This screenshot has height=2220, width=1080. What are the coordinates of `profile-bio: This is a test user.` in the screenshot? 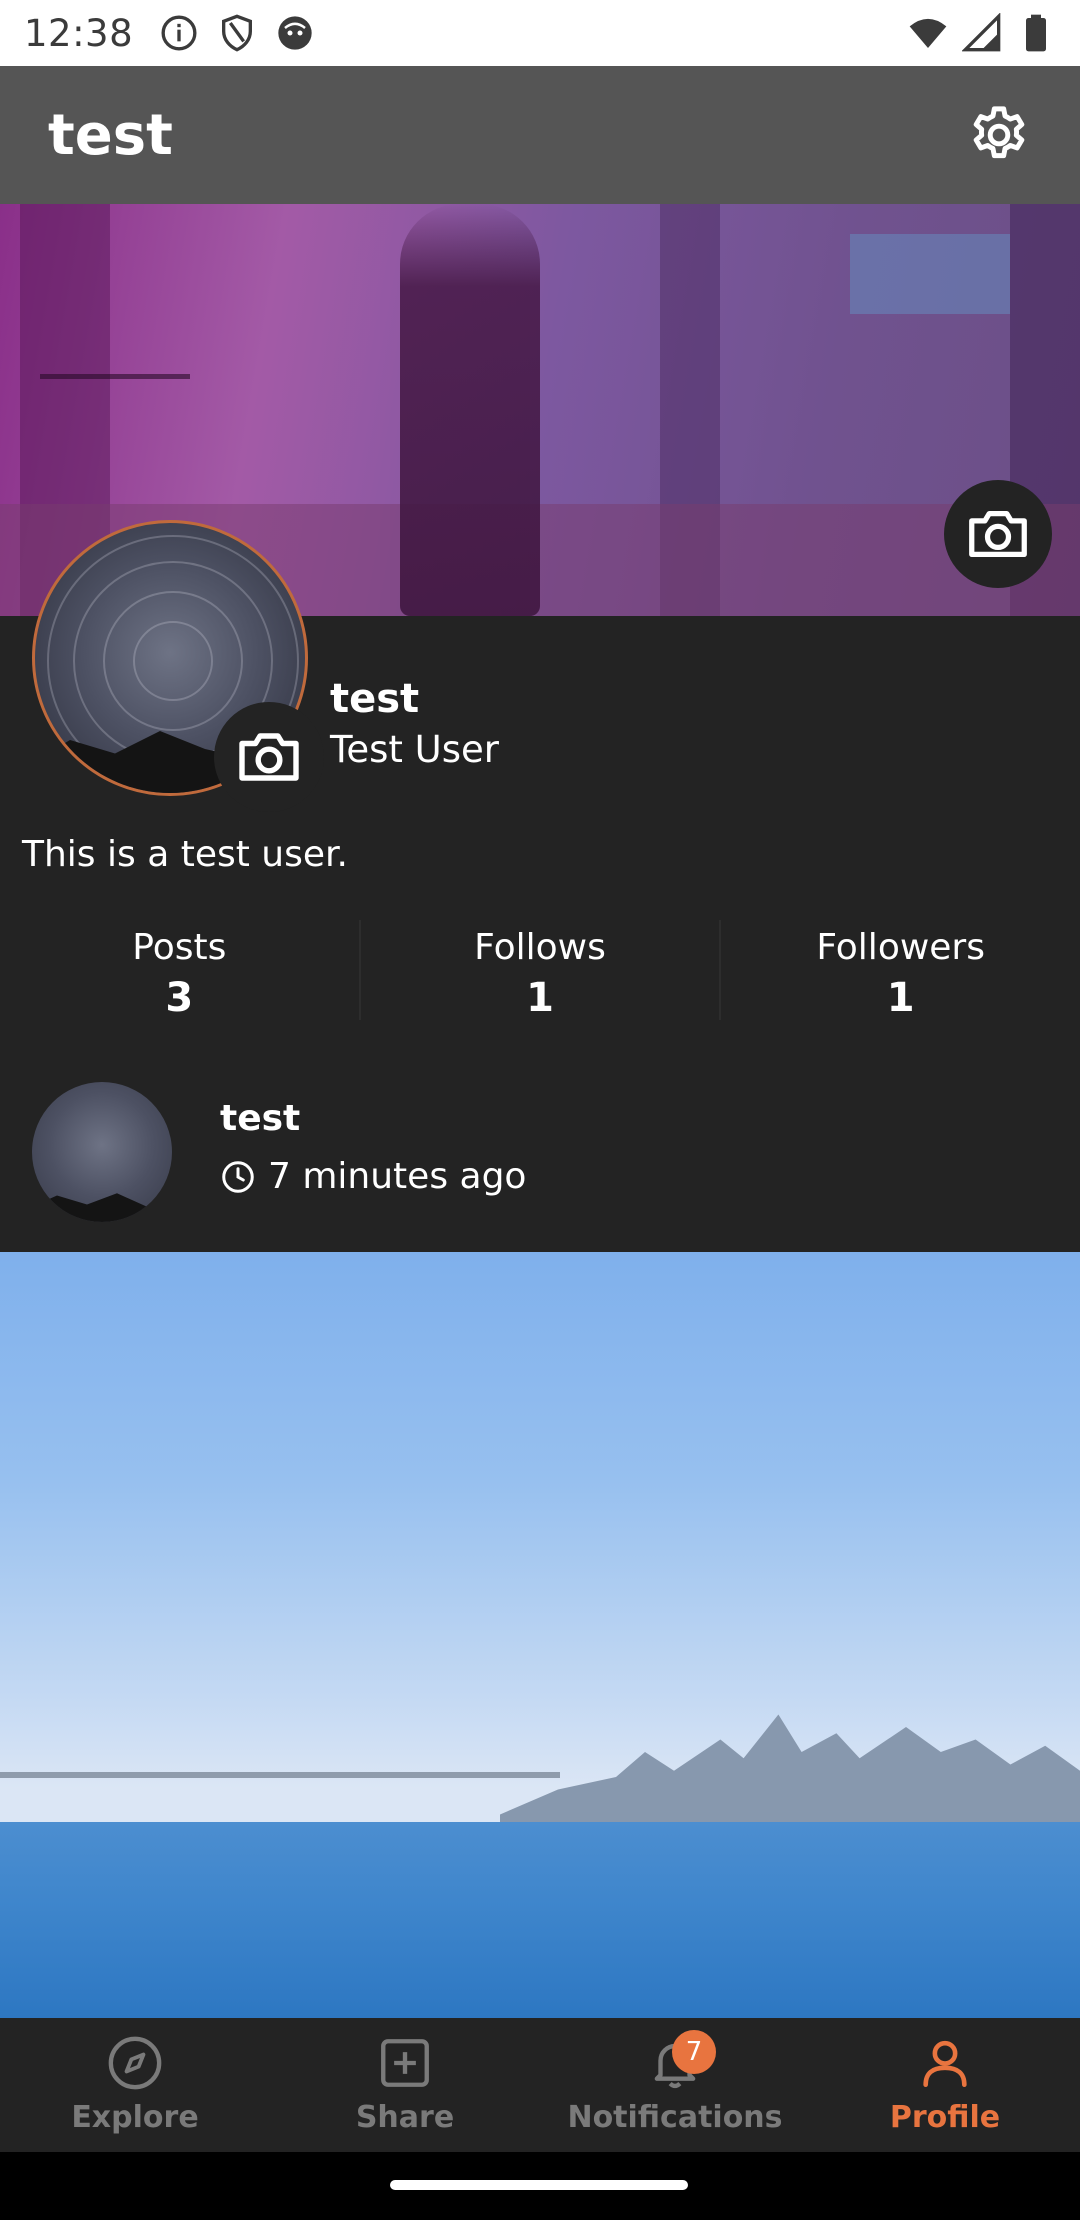 It's located at (185, 854).